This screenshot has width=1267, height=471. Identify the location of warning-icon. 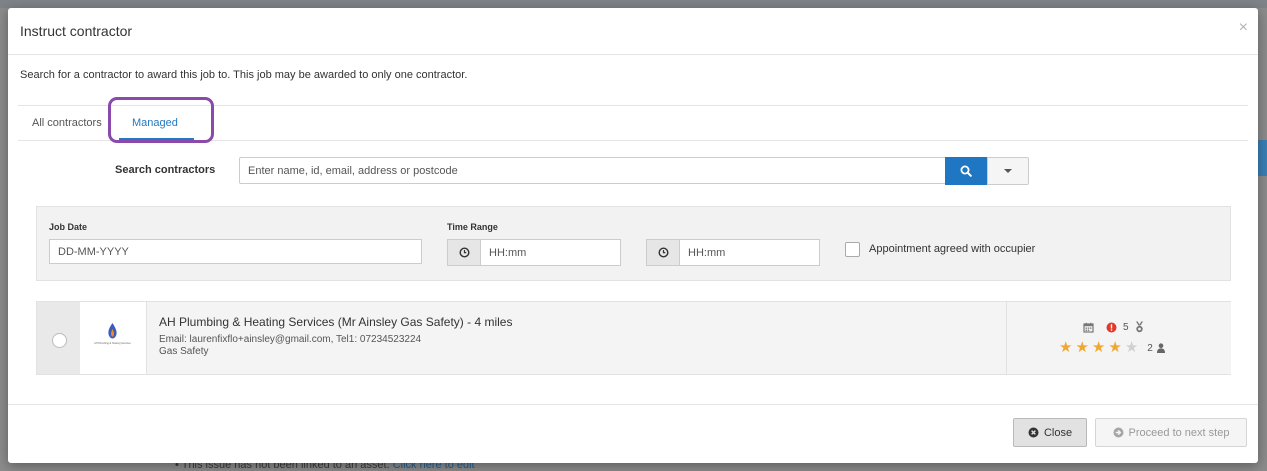
(1111, 327).